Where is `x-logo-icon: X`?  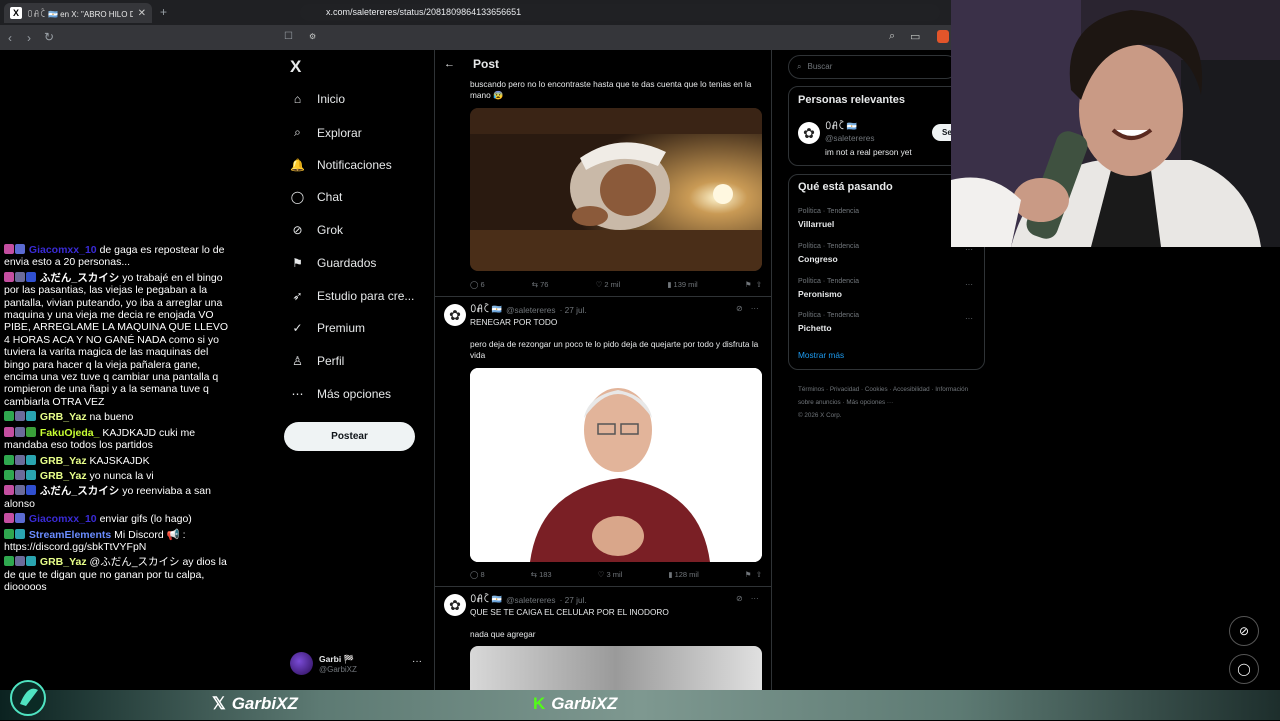
x-logo-icon: X is located at coordinates (295, 67).